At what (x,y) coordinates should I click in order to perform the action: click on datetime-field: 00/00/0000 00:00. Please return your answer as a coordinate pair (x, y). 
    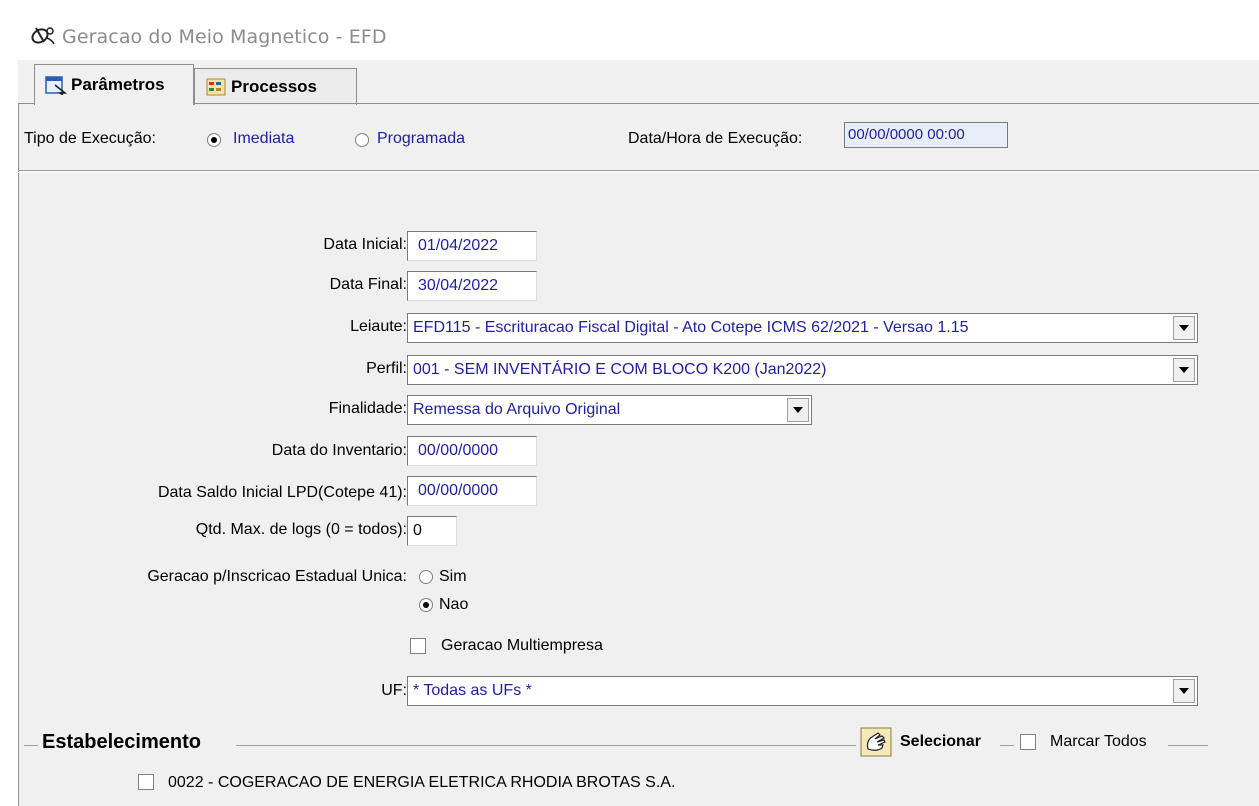
    Looking at the image, I should click on (926, 135).